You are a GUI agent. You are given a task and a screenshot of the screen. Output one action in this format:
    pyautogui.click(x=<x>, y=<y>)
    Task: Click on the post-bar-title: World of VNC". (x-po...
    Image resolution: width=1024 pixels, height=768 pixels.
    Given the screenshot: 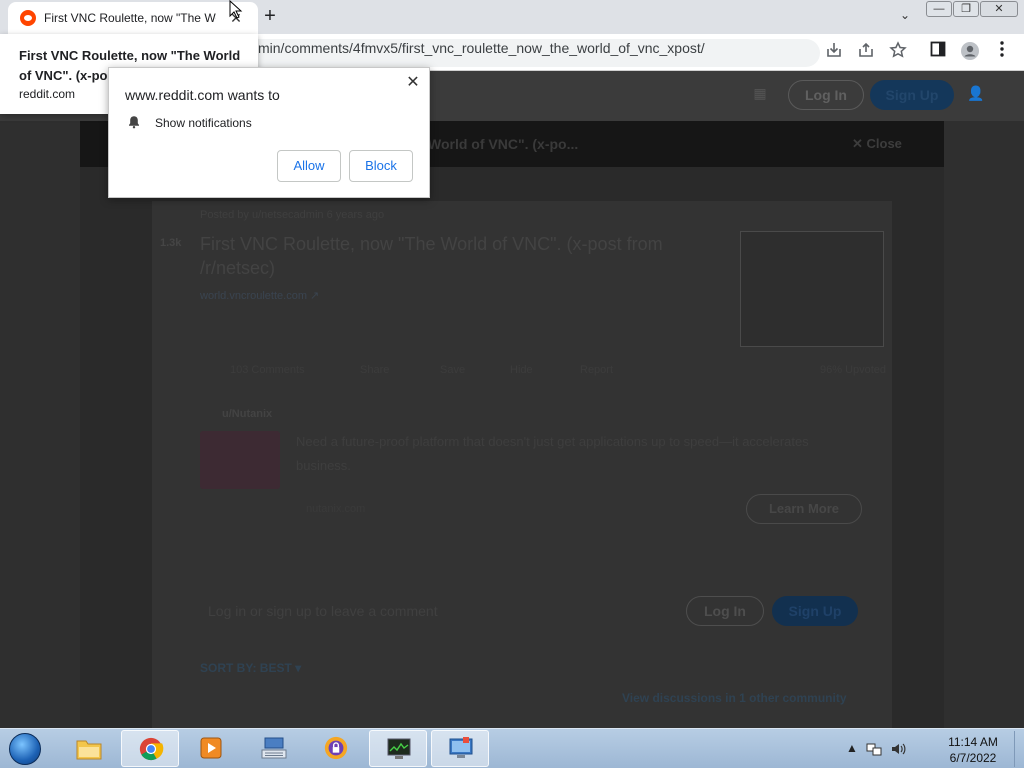 What is the action you would take?
    pyautogui.click(x=503, y=144)
    